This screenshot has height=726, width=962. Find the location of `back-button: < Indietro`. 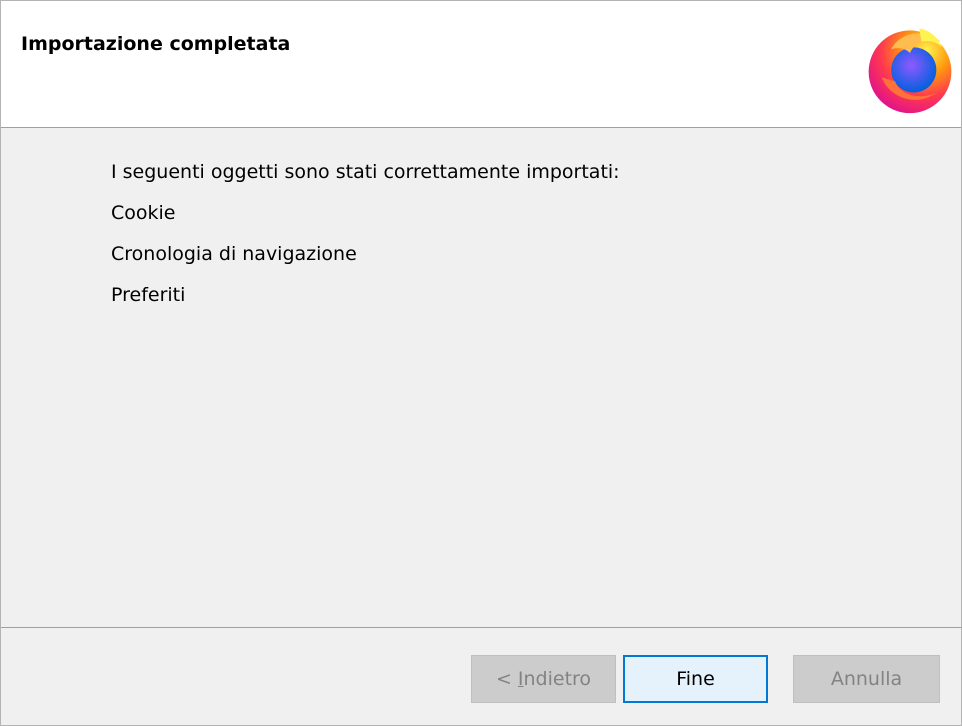

back-button: < Indietro is located at coordinates (543, 679).